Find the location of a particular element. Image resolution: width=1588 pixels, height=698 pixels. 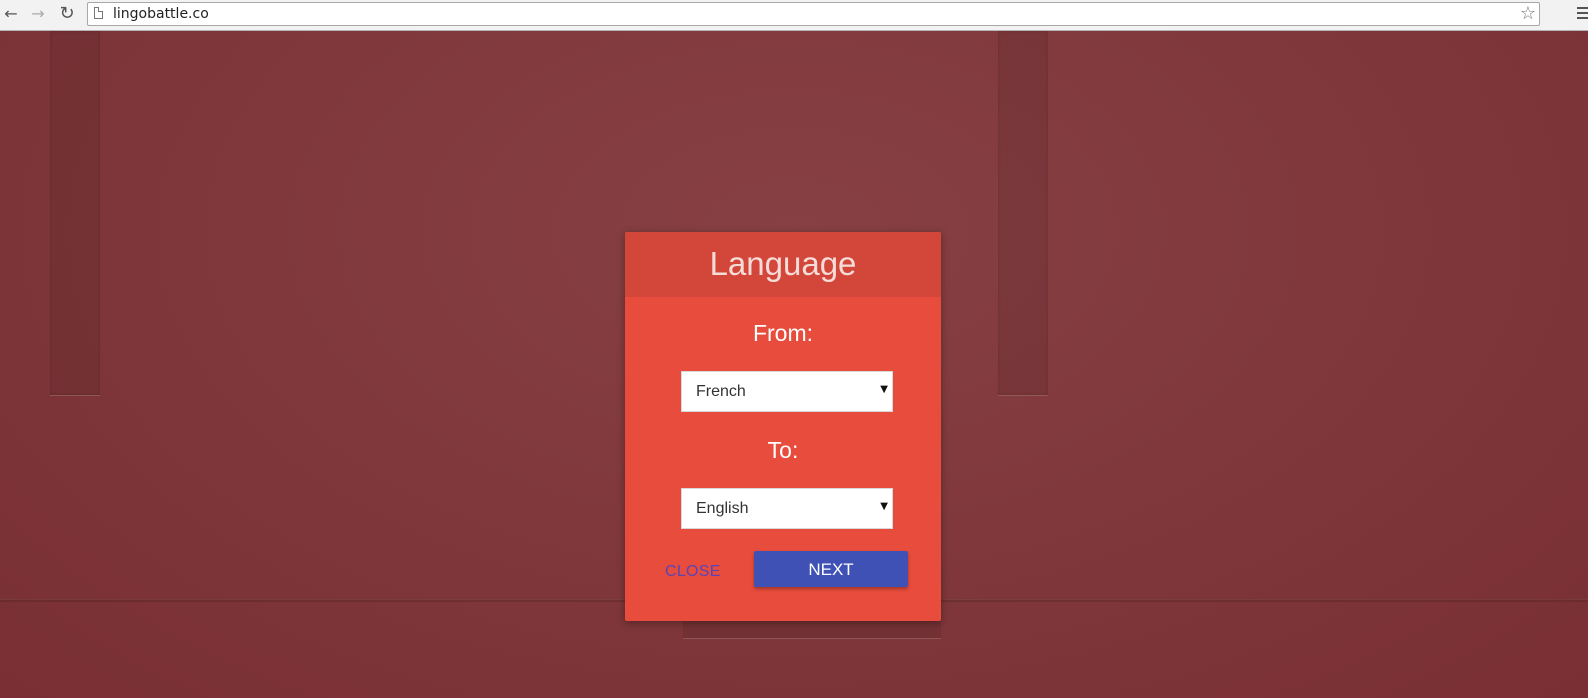

left-pillar is located at coordinates (75, 213).